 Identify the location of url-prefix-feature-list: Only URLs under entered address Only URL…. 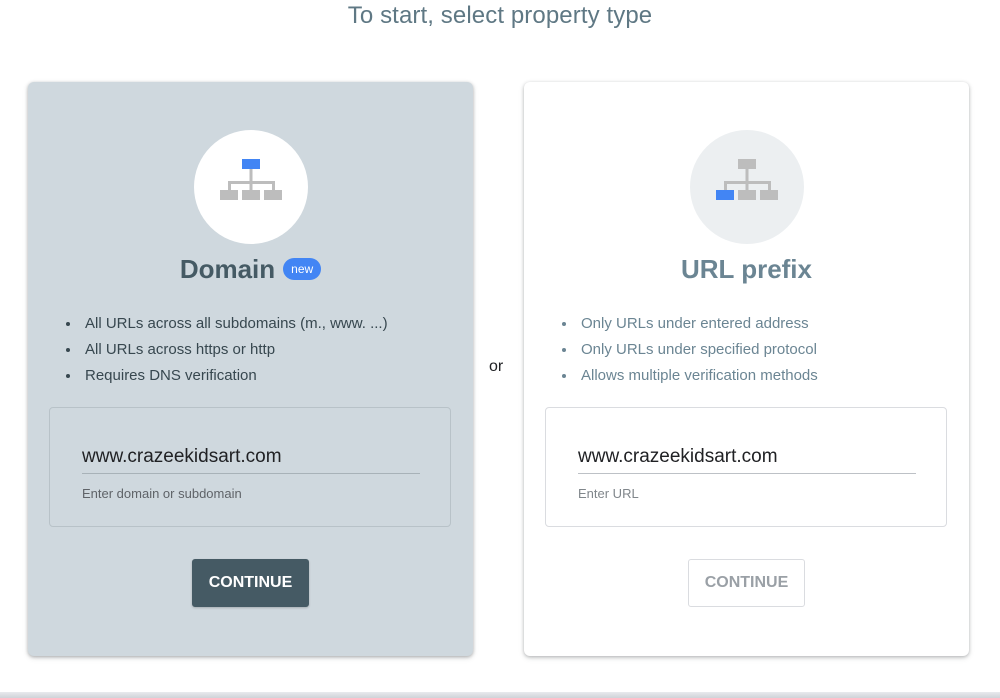
(688, 350).